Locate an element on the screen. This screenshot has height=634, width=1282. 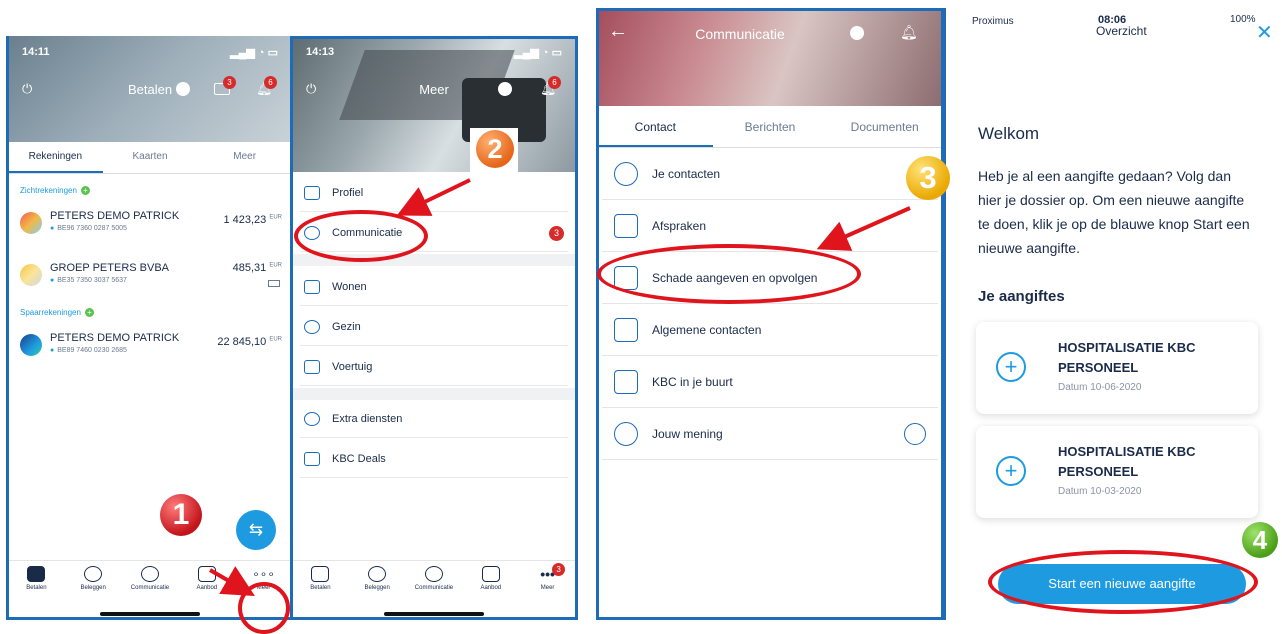
status-carrier: Proximus is located at coordinates (993, 21).